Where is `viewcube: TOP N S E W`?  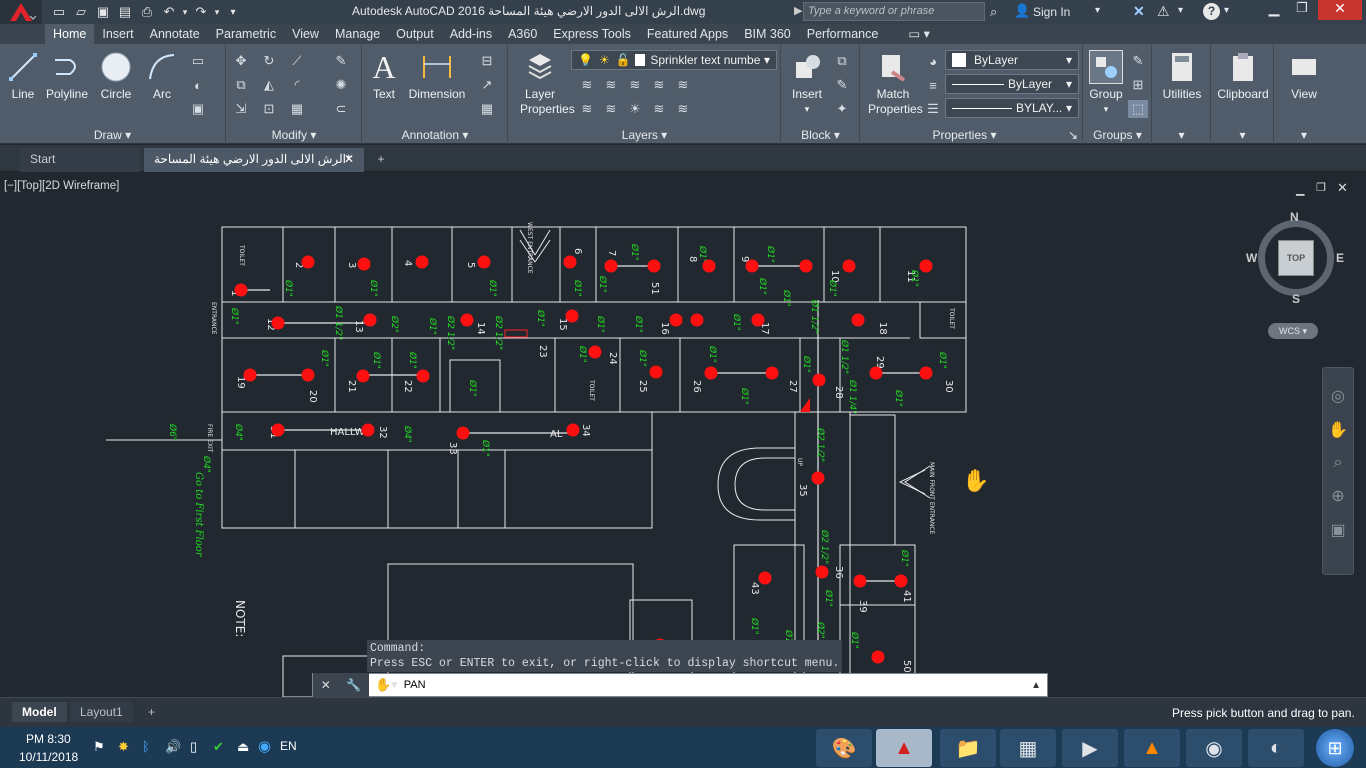
viewcube: TOP N S E W is located at coordinates (1295, 258).